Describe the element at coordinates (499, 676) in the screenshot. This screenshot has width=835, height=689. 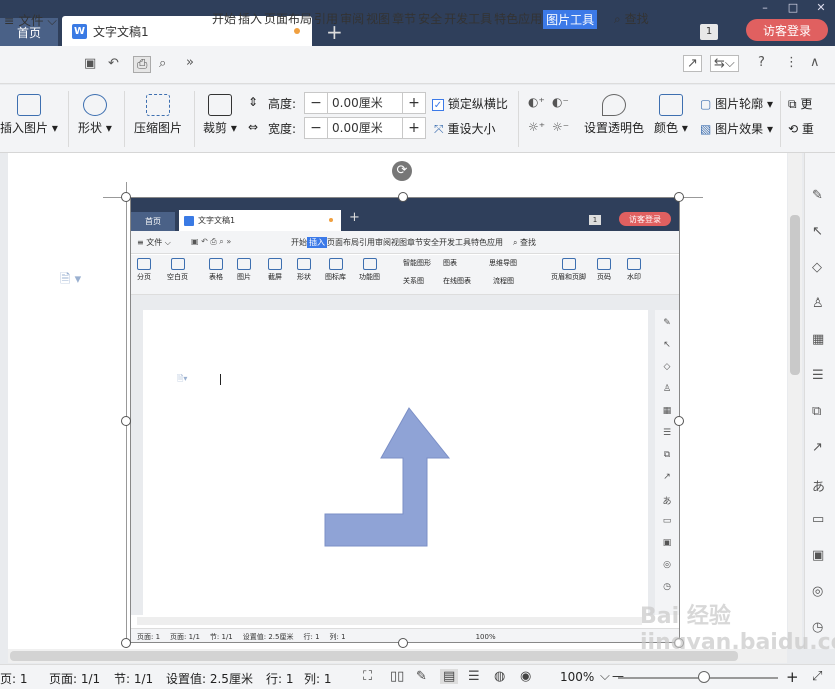
I see `web-view-icon: ◍` at that location.